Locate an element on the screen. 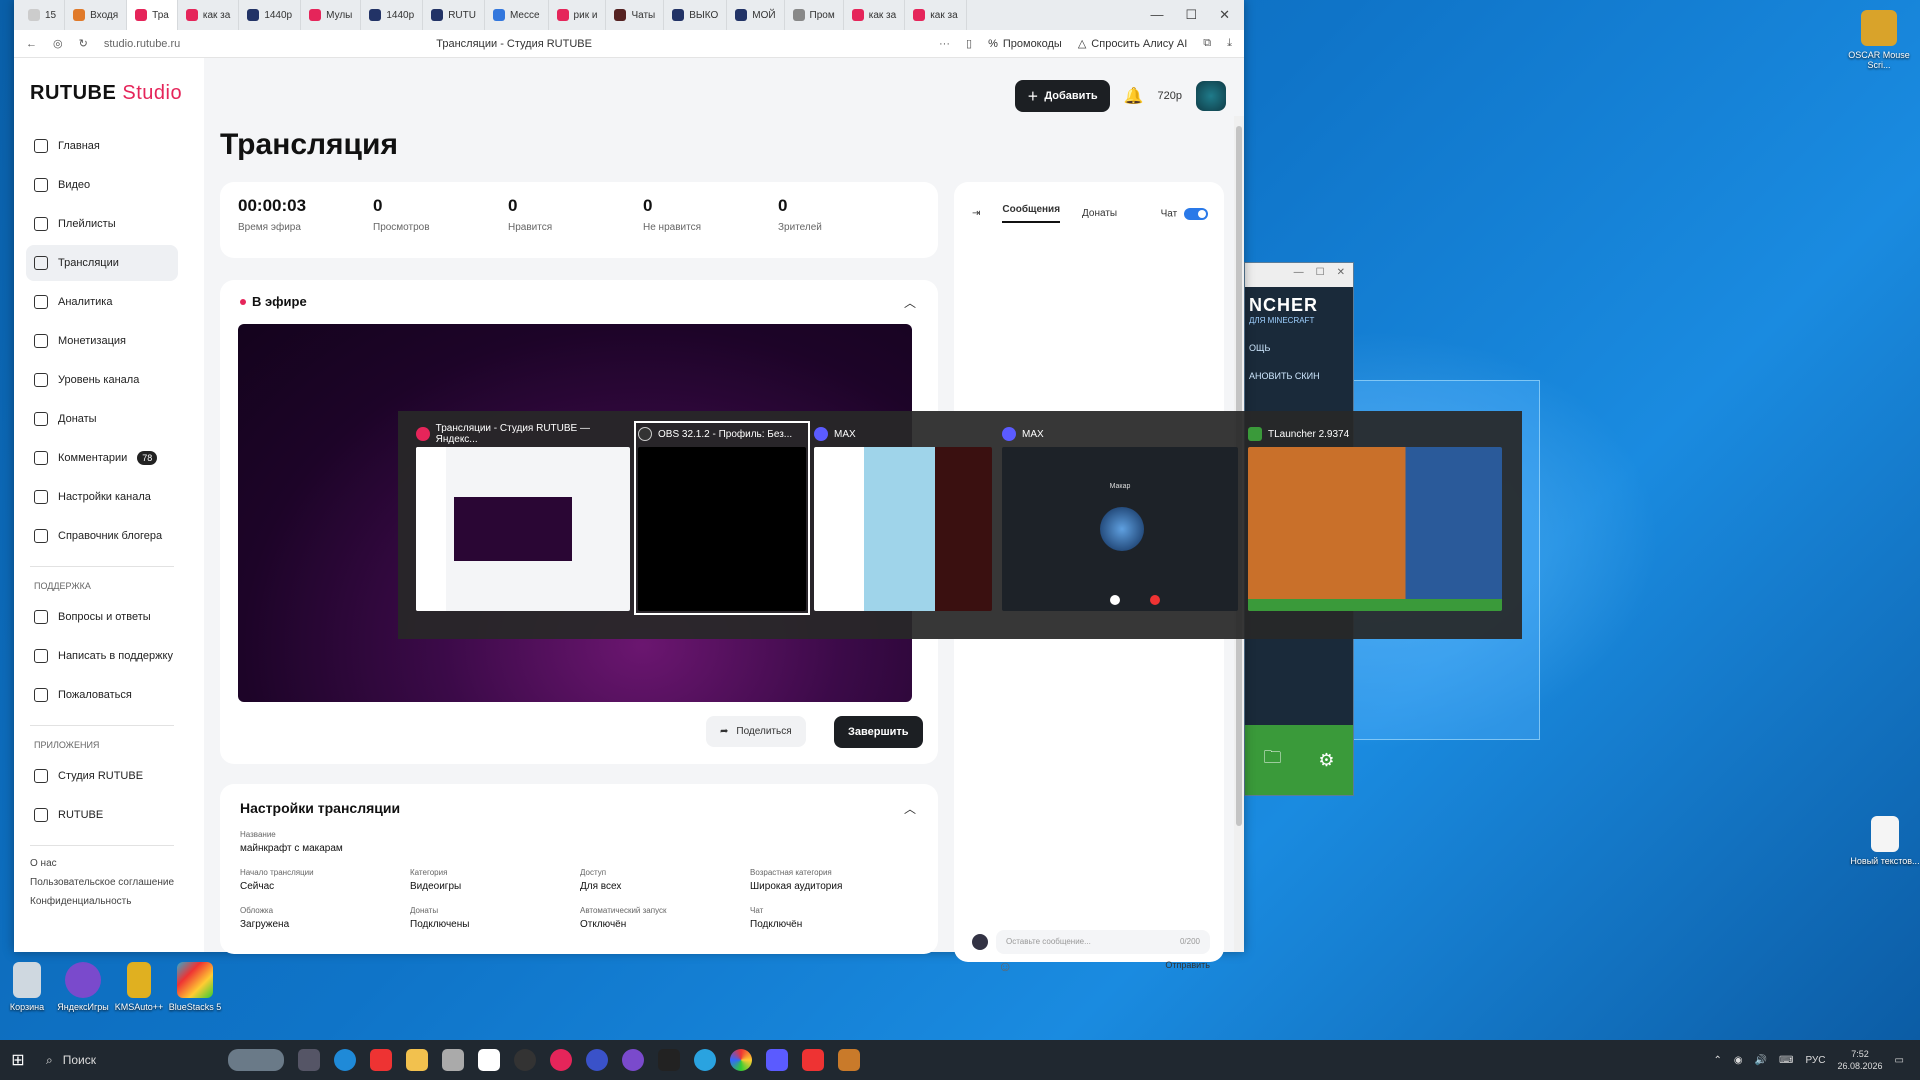 The height and width of the screenshot is (1080, 1920). obs-icon is located at coordinates (525, 1060).